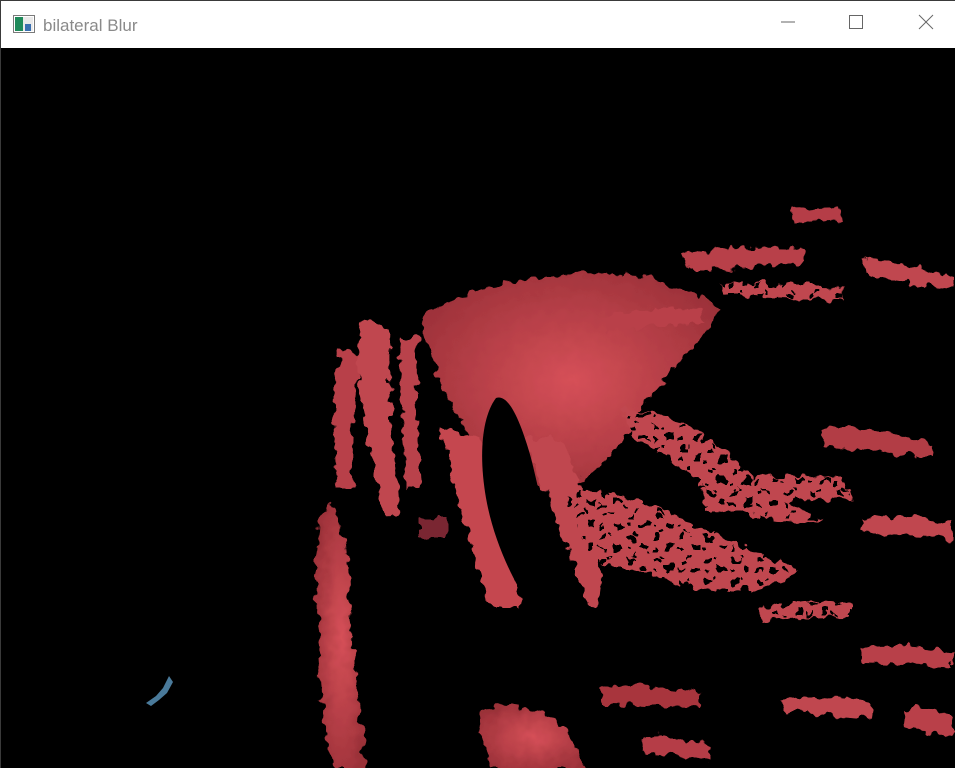  What do you see at coordinates (926, 24) in the screenshot?
I see `close-icon` at bounding box center [926, 24].